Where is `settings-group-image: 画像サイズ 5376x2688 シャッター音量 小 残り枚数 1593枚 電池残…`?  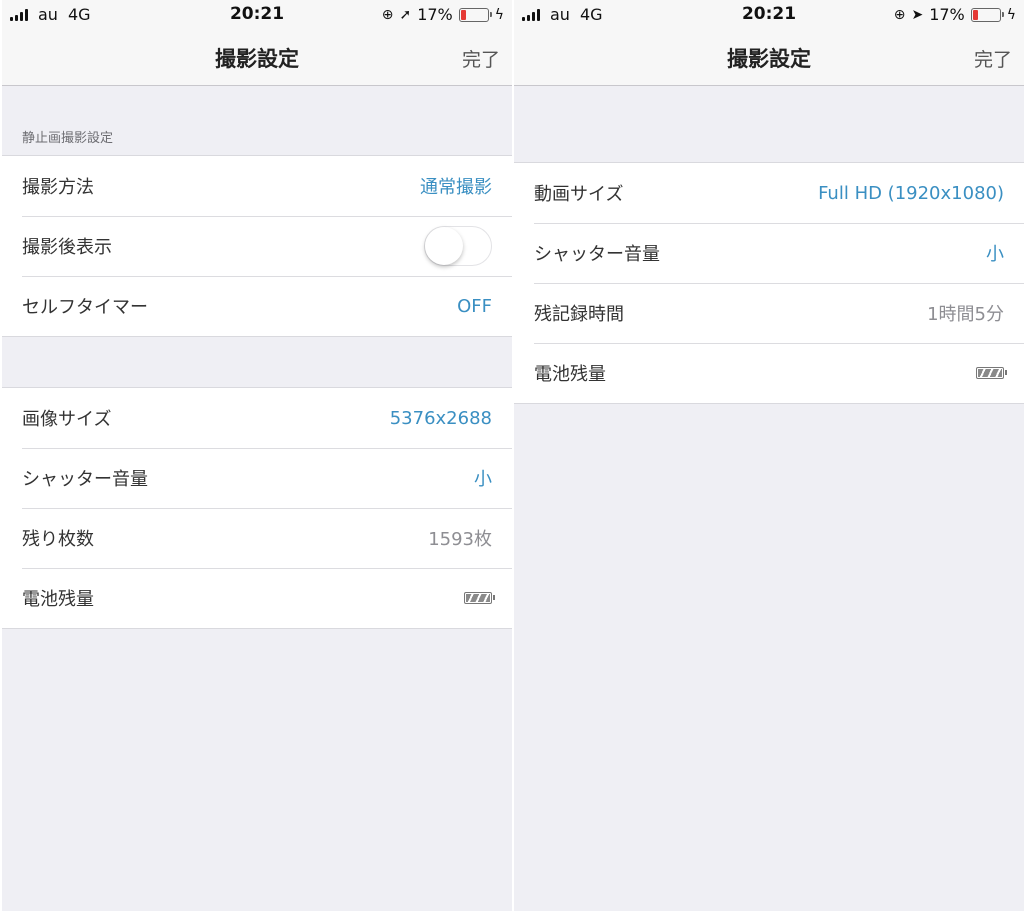 settings-group-image: 画像サイズ 5376x2688 シャッター音量 小 残り枚数 1593枚 電池残… is located at coordinates (257, 508).